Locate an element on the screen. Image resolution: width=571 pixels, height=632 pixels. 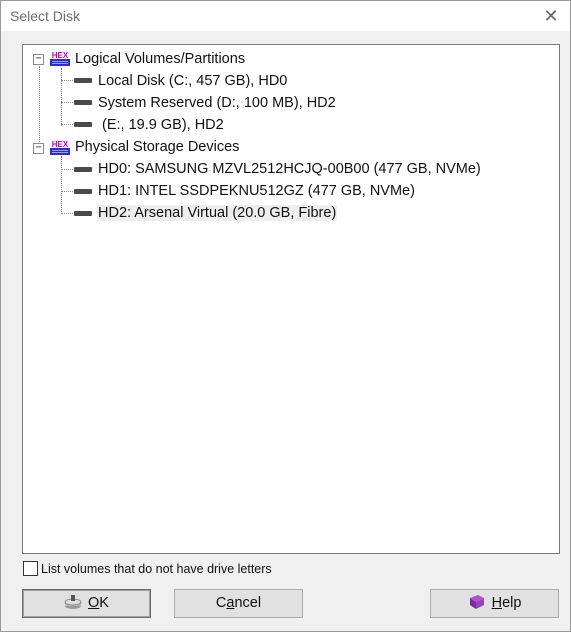
help-book-icon is located at coordinates (476, 602).